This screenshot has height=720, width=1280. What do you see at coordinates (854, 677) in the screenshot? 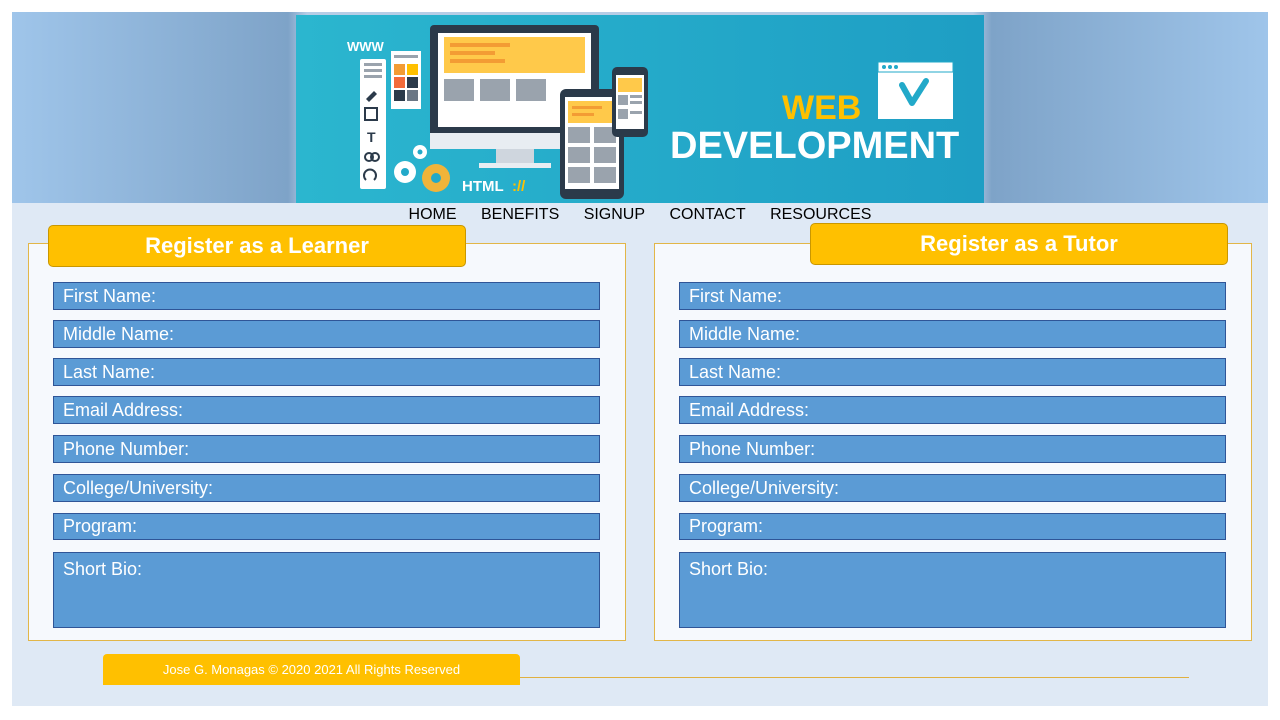
I see `footer-divider` at bounding box center [854, 677].